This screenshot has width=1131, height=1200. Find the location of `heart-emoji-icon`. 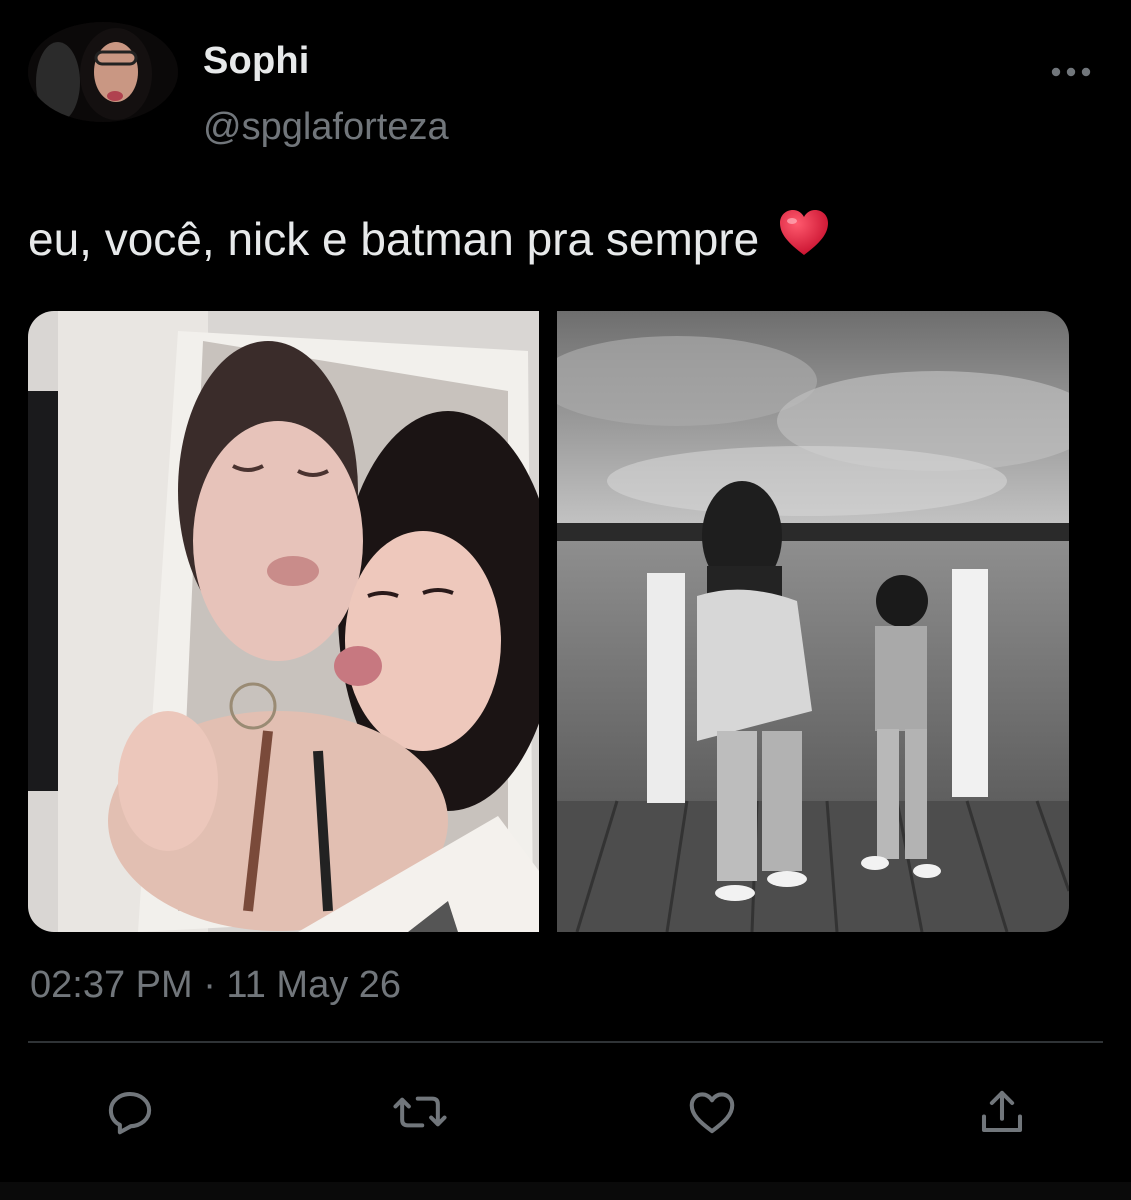

heart-emoji-icon is located at coordinates (804, 238).